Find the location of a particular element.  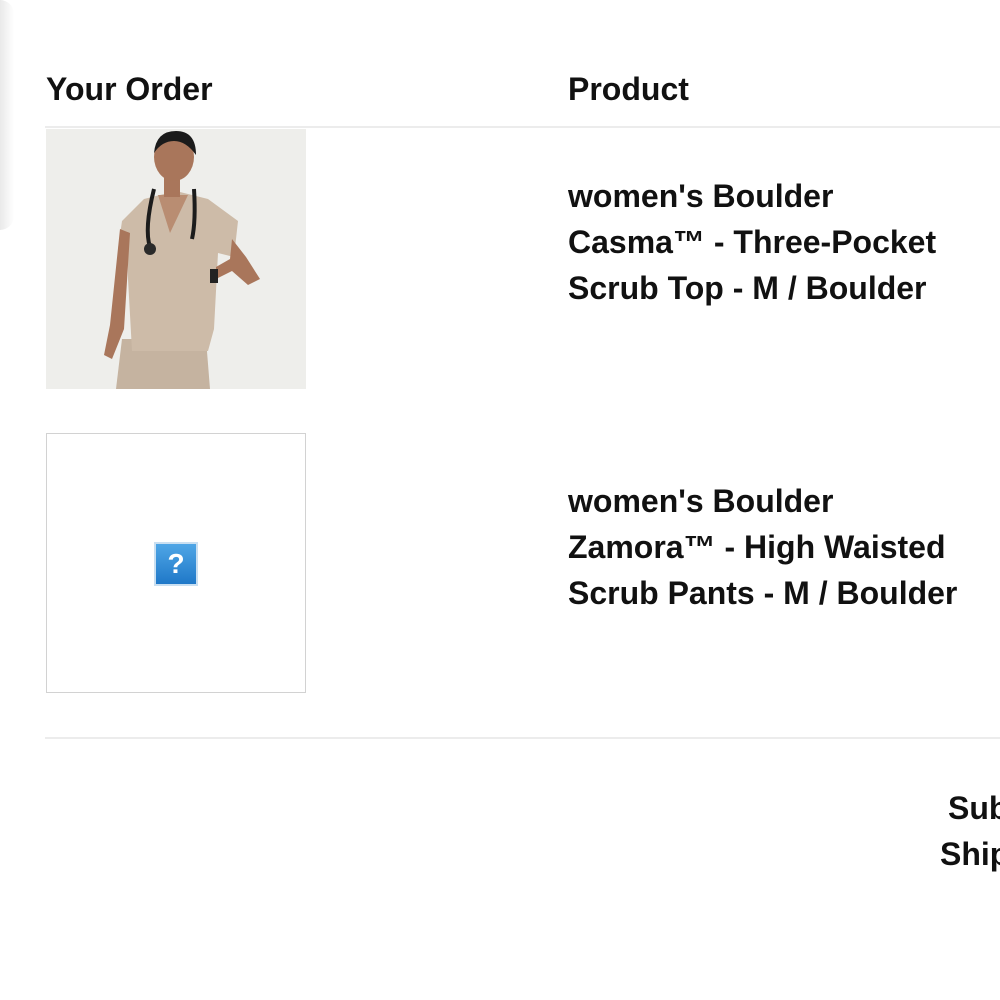

items-divider is located at coordinates (522, 738).